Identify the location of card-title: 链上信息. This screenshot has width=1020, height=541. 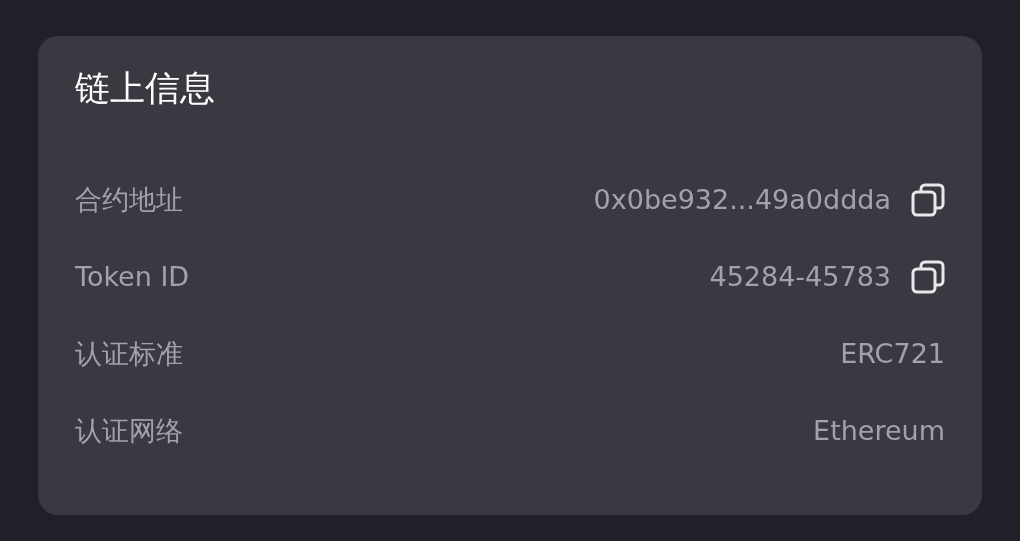
(145, 88).